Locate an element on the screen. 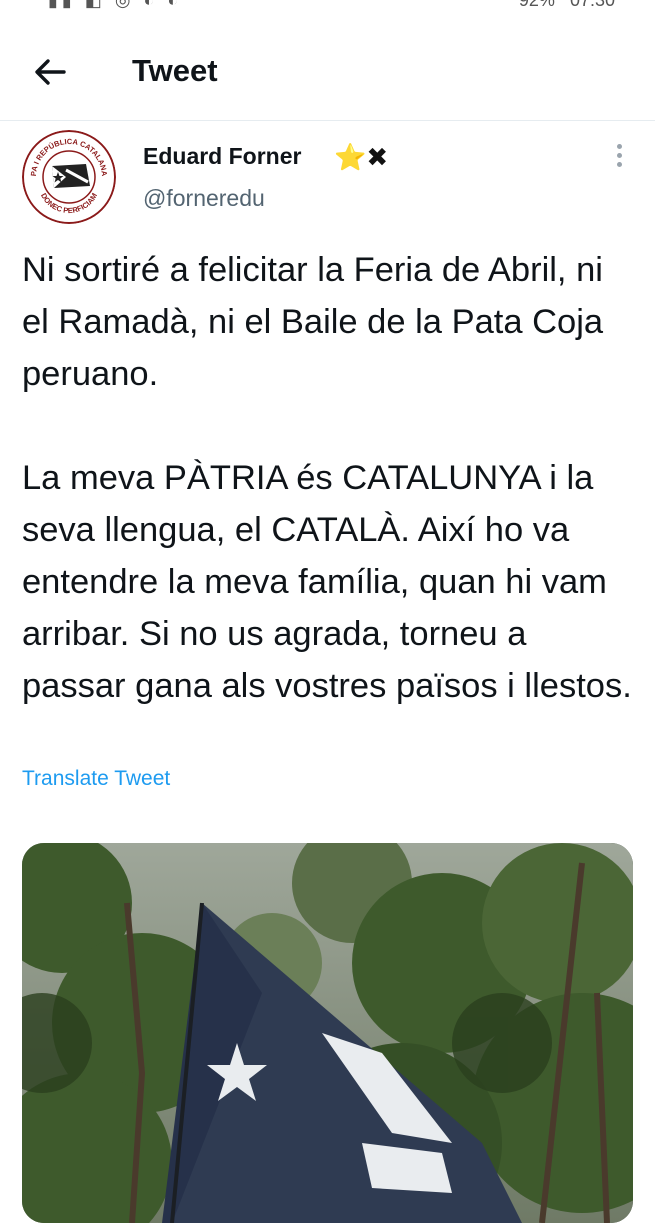 The width and height of the screenshot is (655, 1223). author-handle: @forneredu is located at coordinates (204, 198).